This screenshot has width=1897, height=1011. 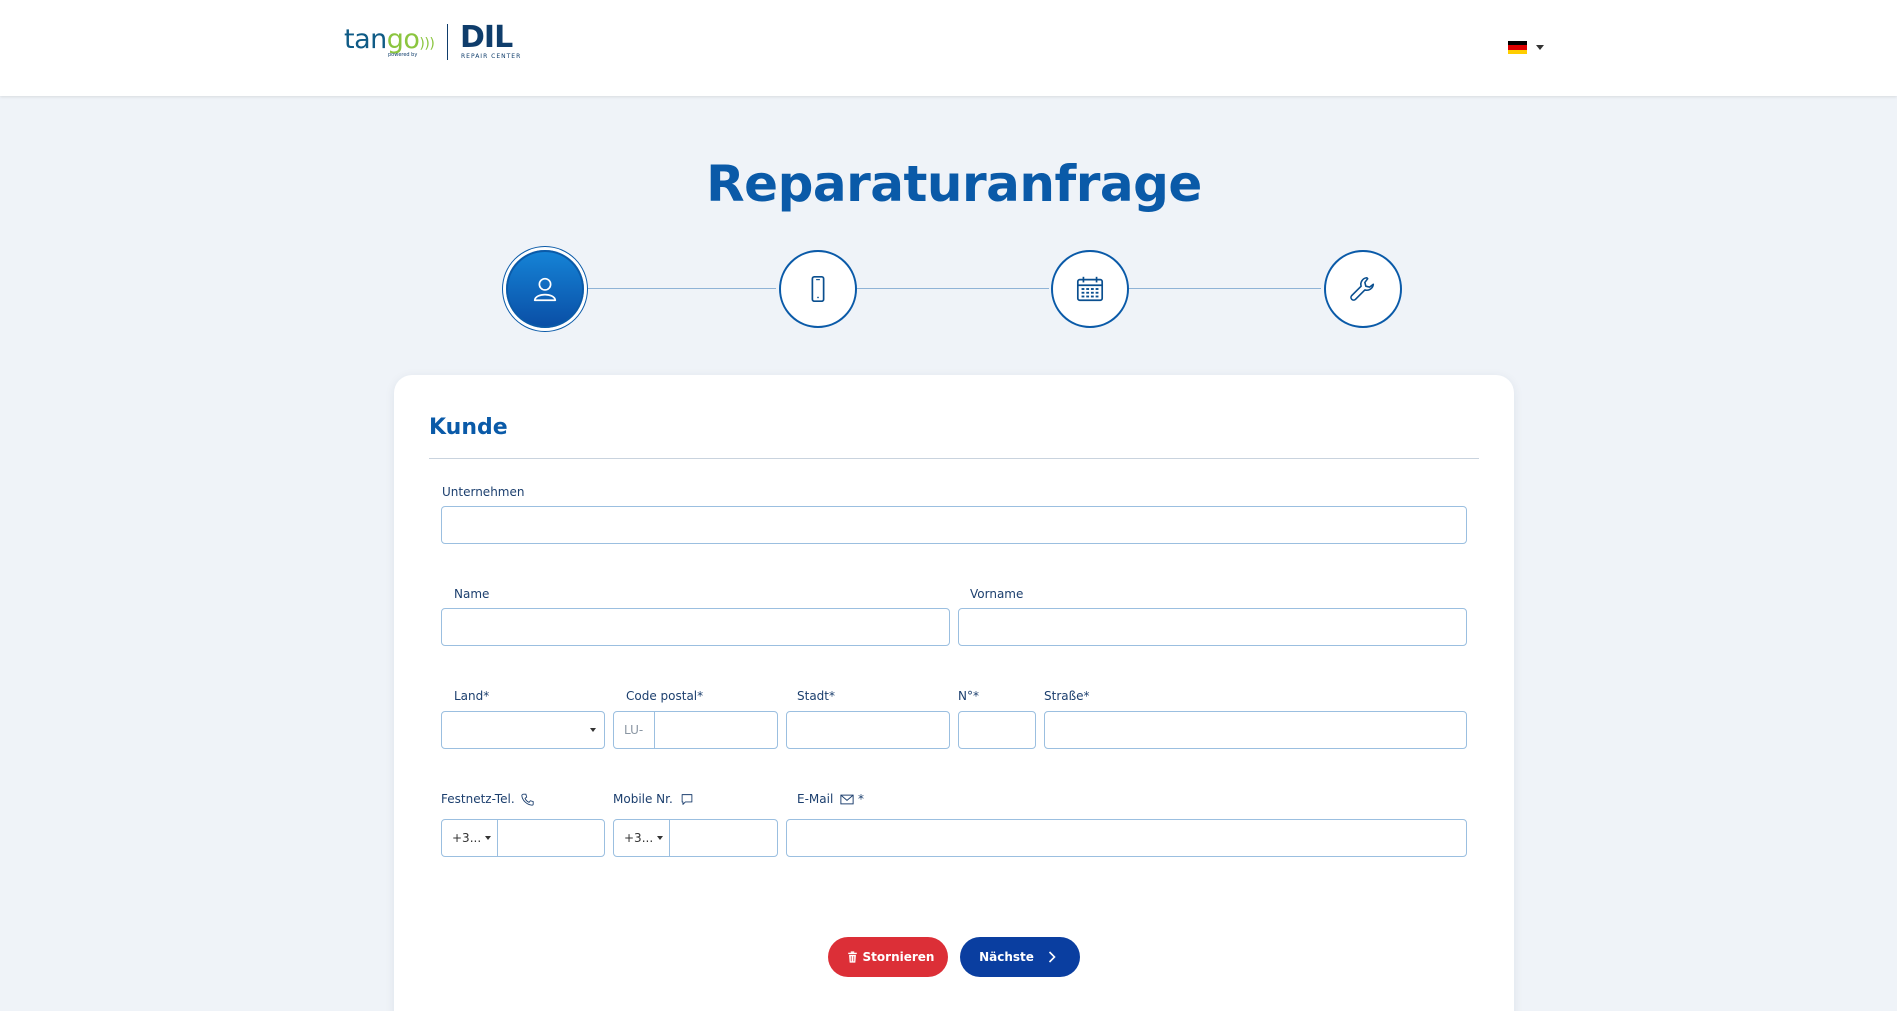 I want to click on step-device, so click(x=818, y=289).